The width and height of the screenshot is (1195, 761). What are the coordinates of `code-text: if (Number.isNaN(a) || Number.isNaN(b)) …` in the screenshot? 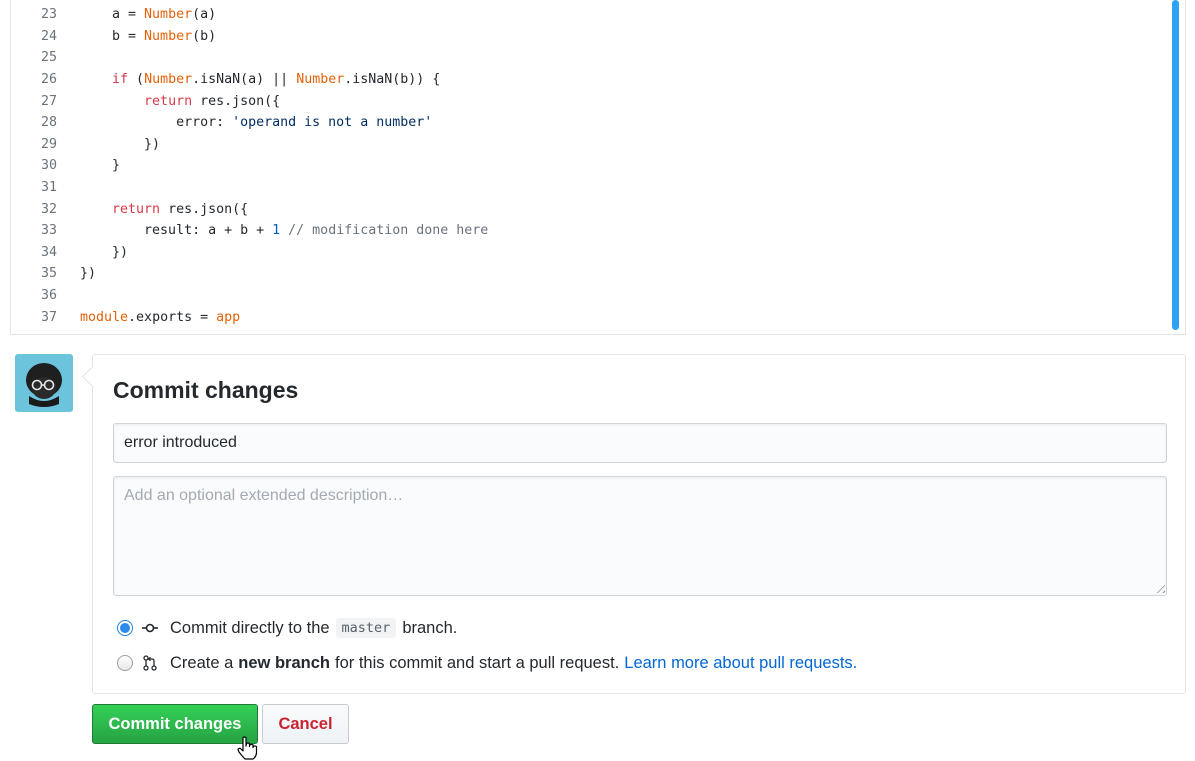 It's located at (248, 79).